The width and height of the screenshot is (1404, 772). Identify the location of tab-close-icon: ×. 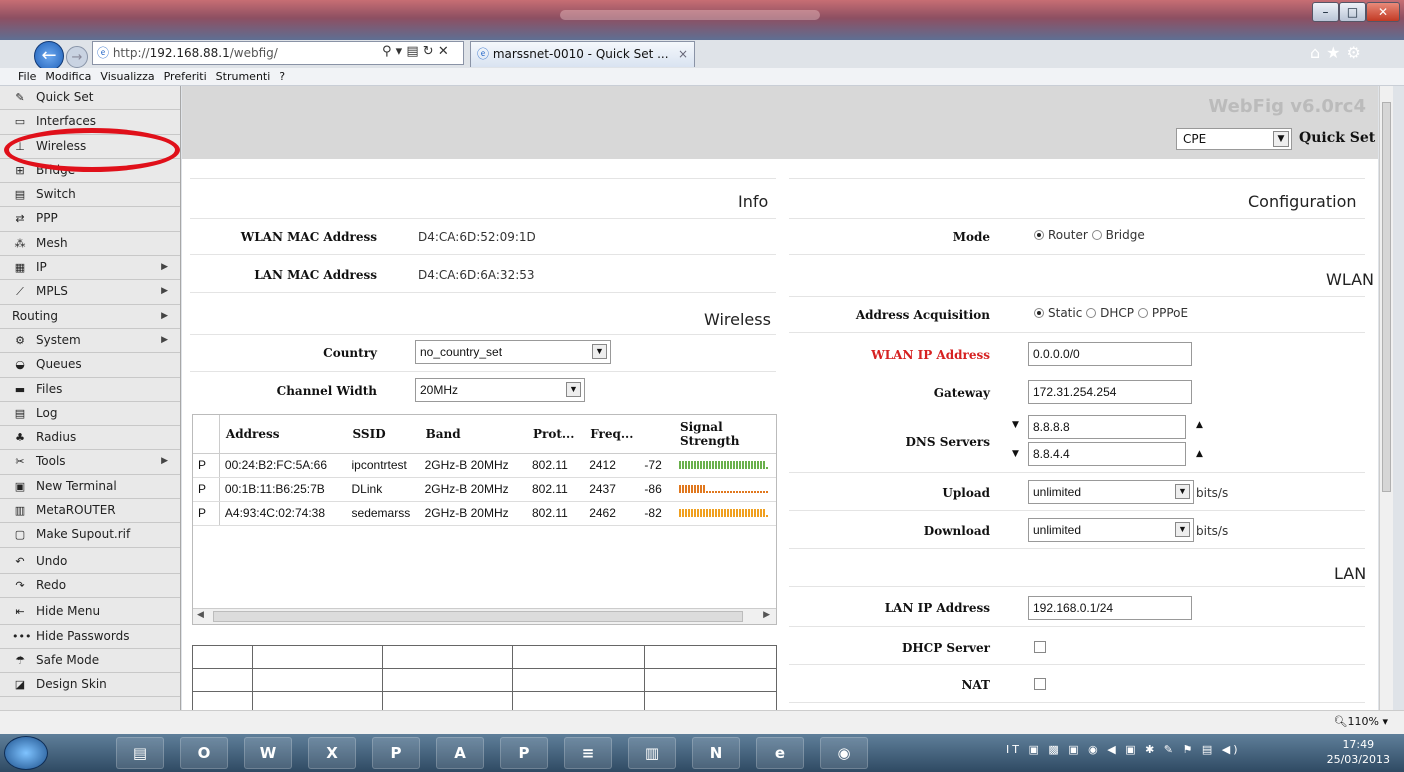
(683, 54).